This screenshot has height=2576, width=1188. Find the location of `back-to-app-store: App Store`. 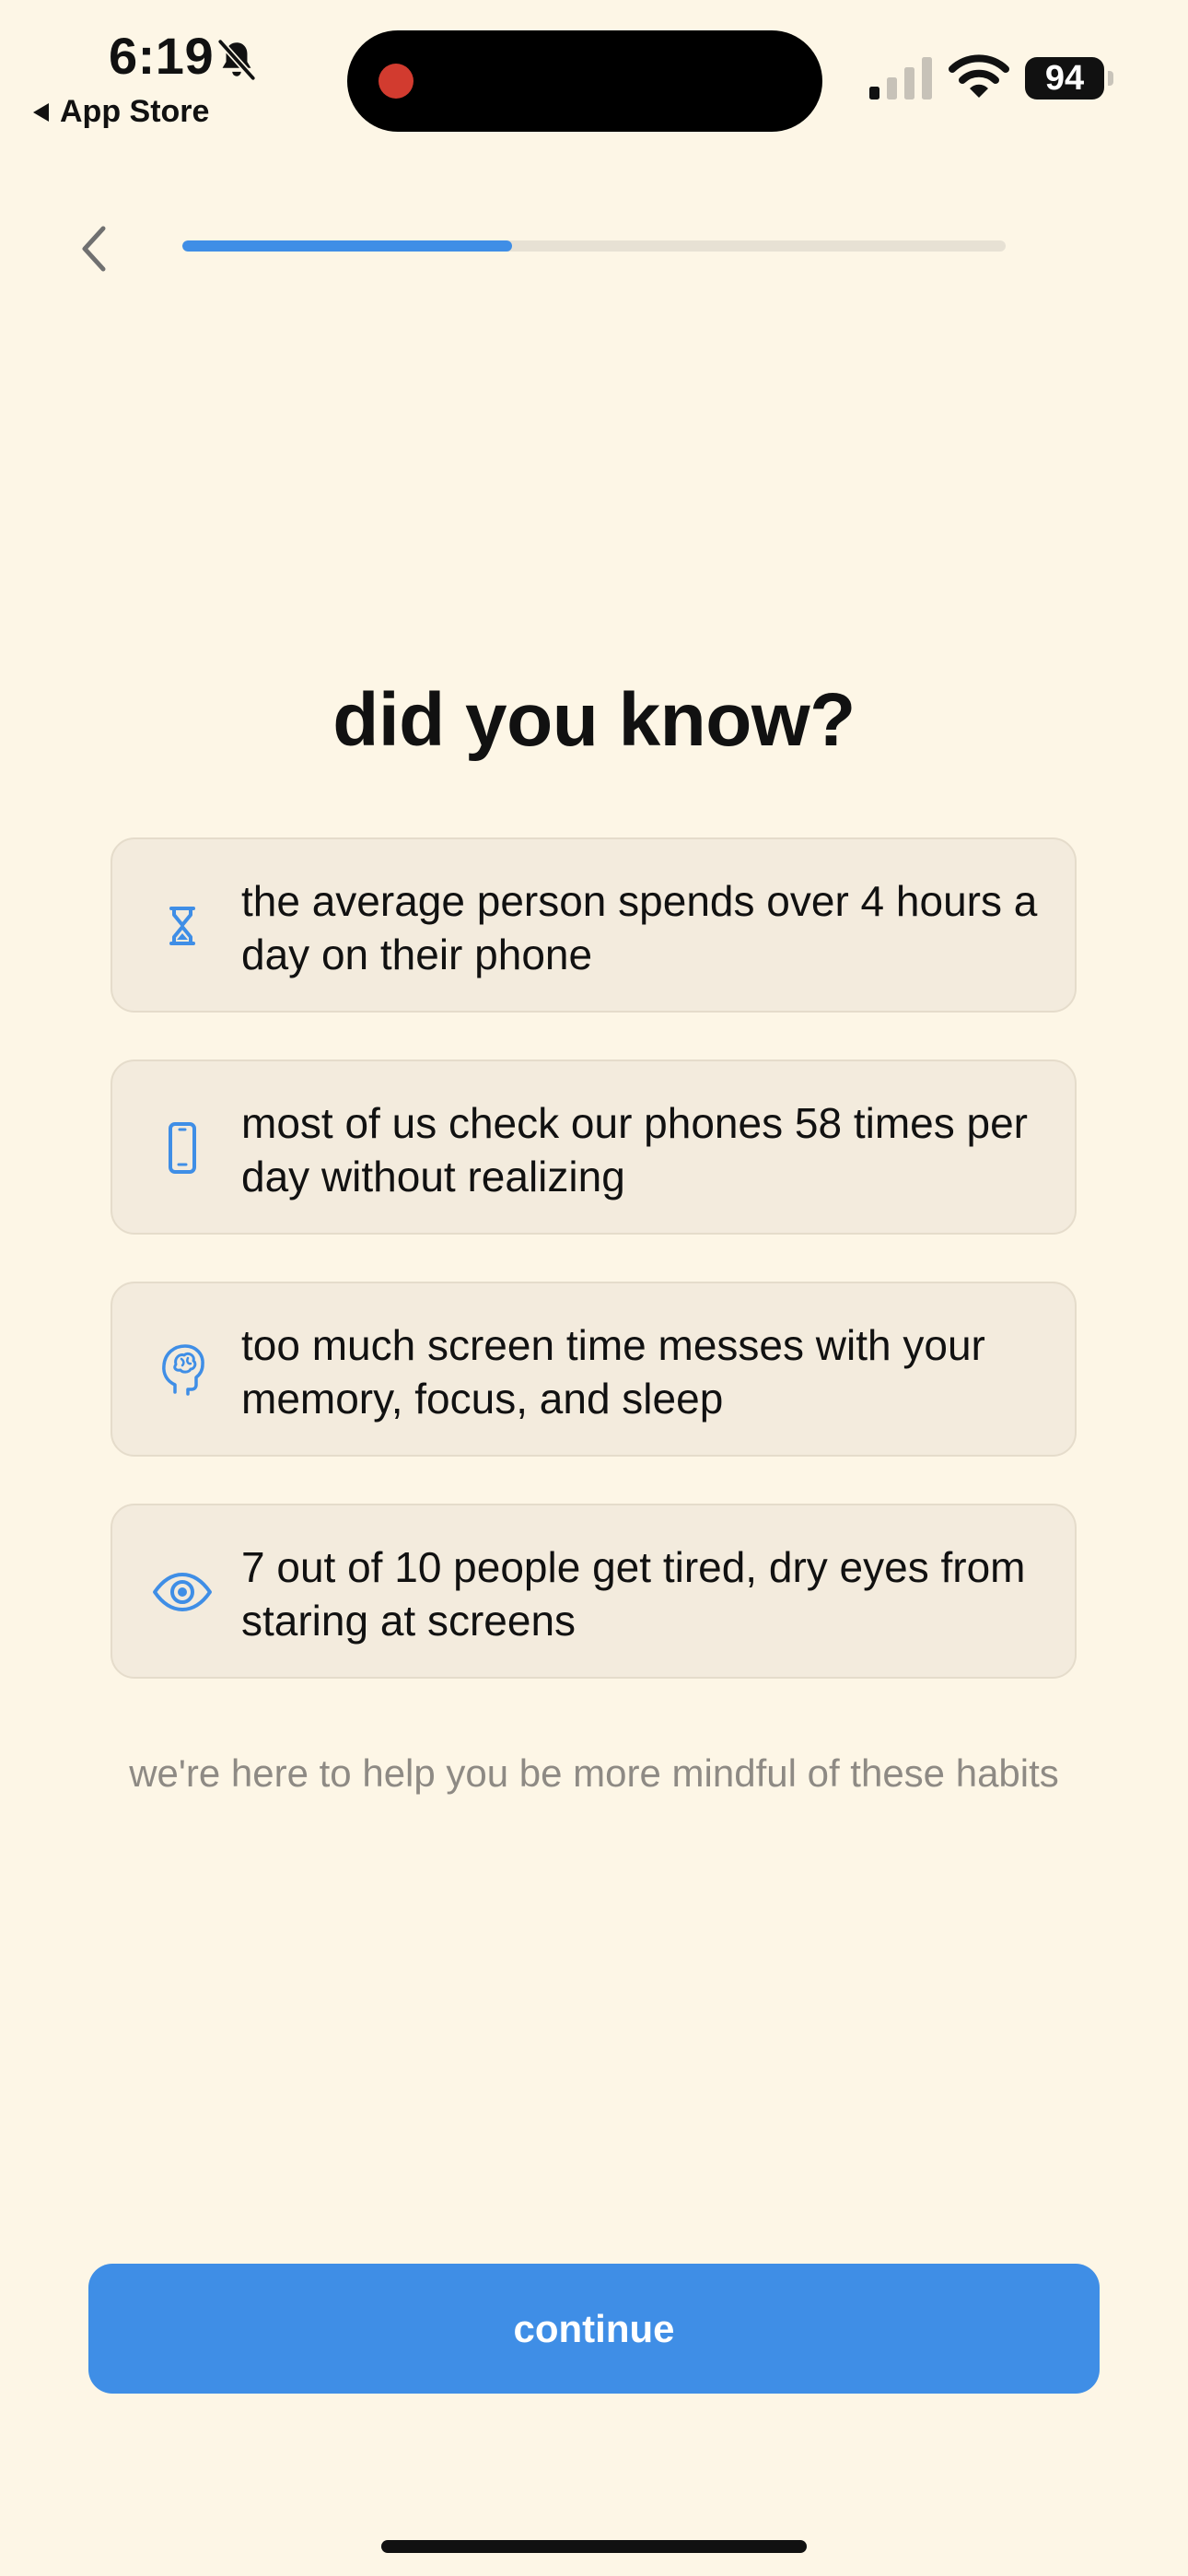

back-to-app-store: App Store is located at coordinates (121, 112).